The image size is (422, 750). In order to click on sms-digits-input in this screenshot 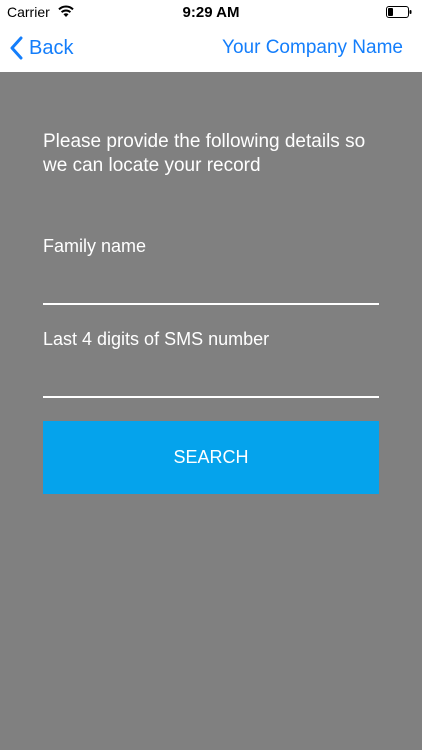, I will do `click(211, 381)`.